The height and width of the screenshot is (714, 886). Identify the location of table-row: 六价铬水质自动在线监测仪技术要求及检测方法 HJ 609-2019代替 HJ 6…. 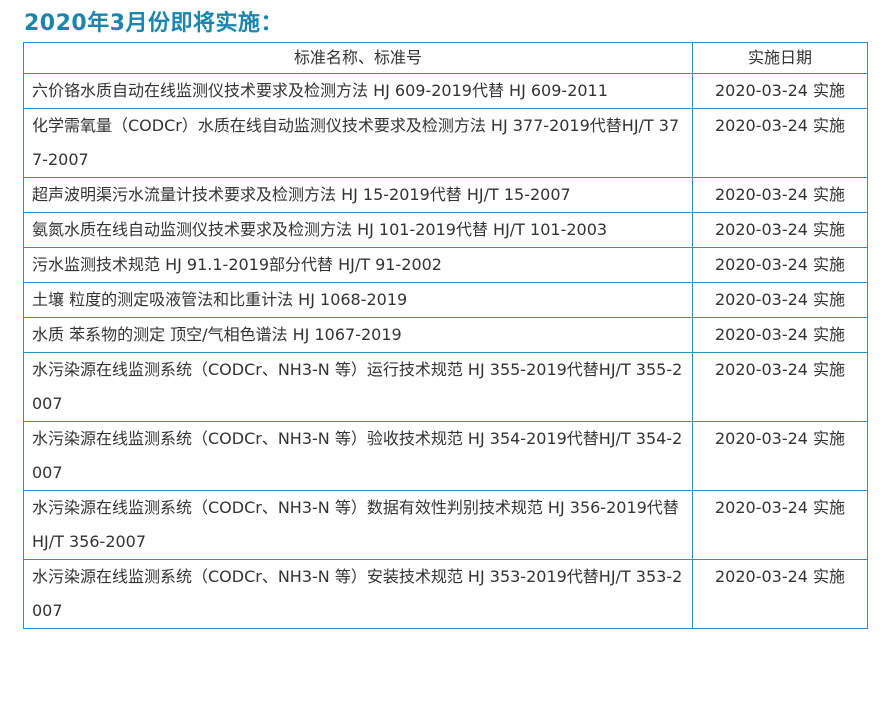
(445, 91).